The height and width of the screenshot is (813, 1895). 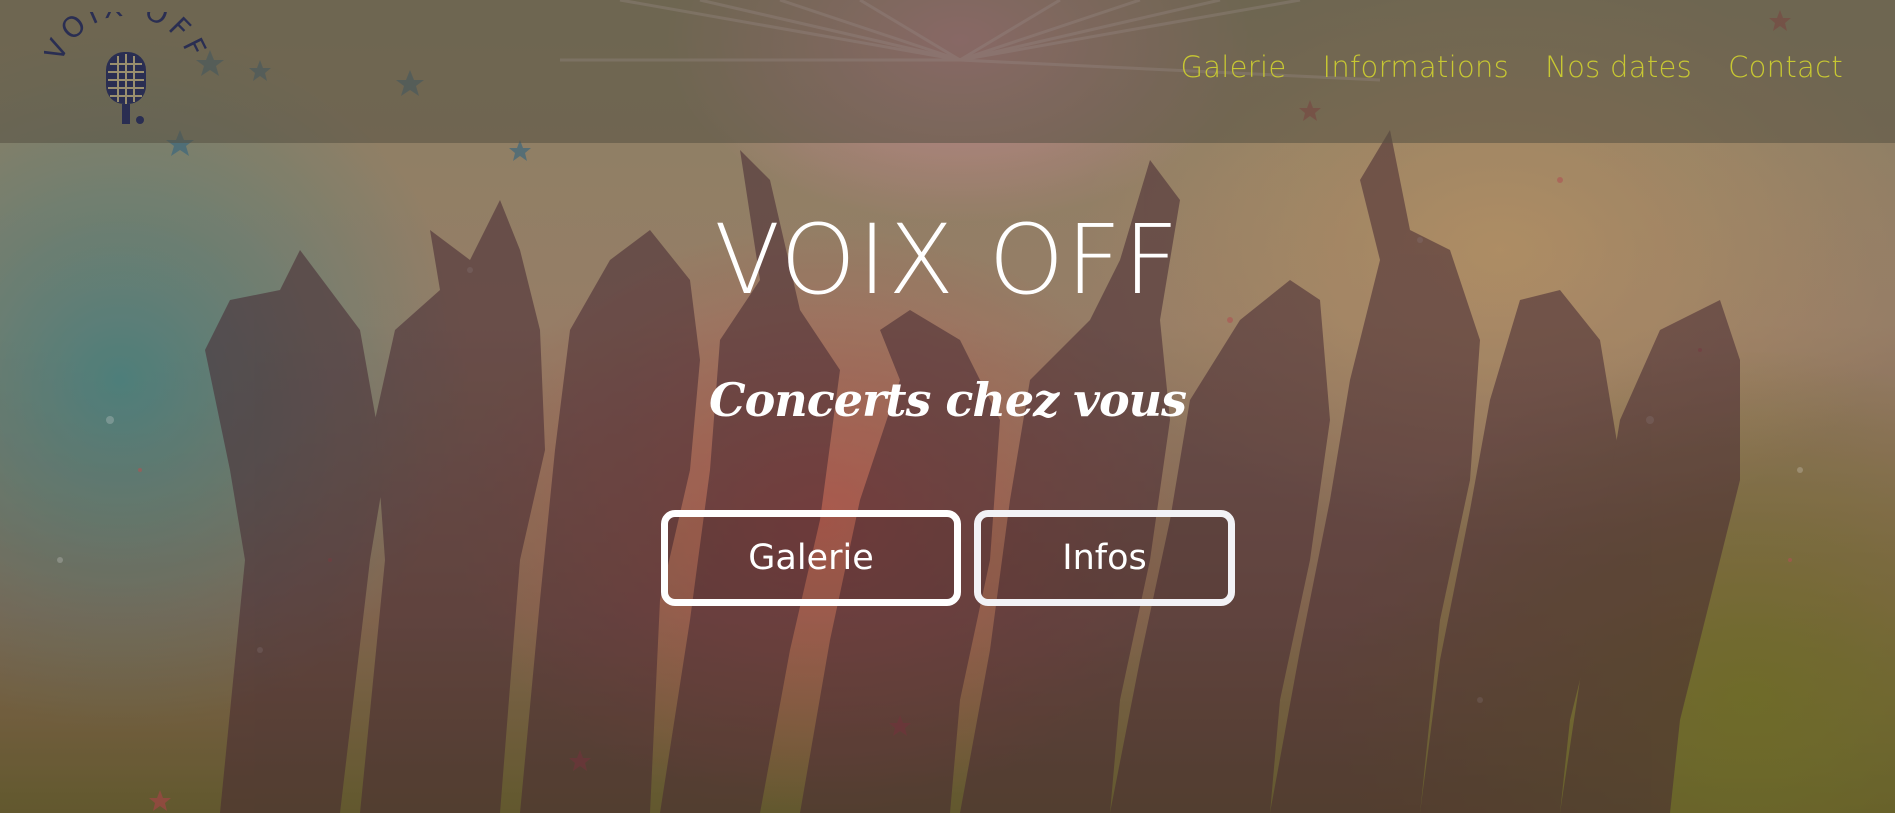 What do you see at coordinates (811, 558) in the screenshot?
I see `galerie-button: Galerie` at bounding box center [811, 558].